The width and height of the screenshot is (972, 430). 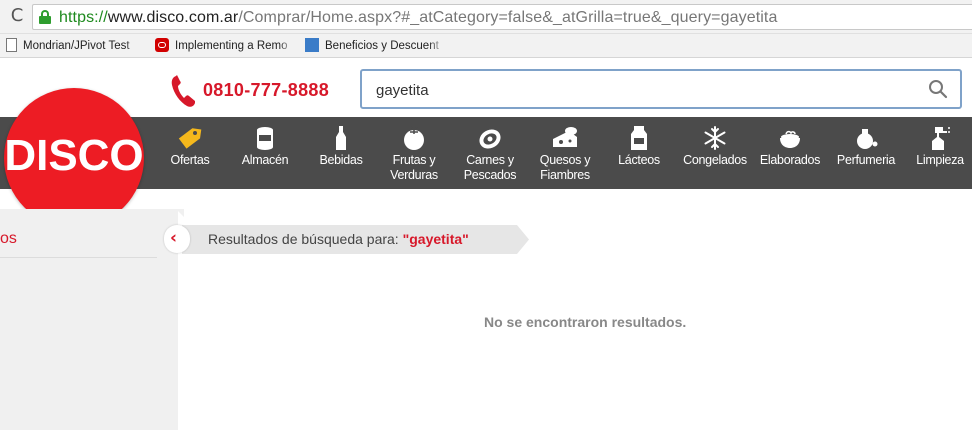 I want to click on spray-icon, so click(x=941, y=138).